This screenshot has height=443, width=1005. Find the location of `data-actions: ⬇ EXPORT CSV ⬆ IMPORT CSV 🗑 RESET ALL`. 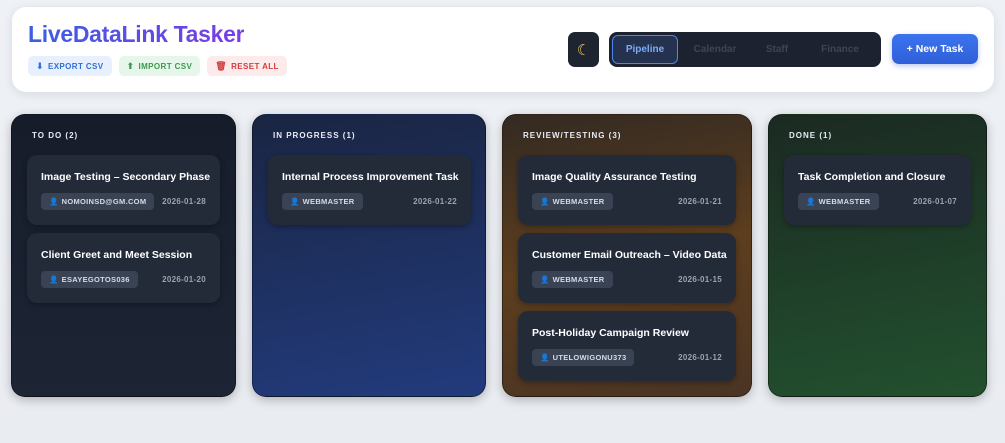

data-actions: ⬇ EXPORT CSV ⬆ IMPORT CSV 🗑 RESET ALL is located at coordinates (157, 66).